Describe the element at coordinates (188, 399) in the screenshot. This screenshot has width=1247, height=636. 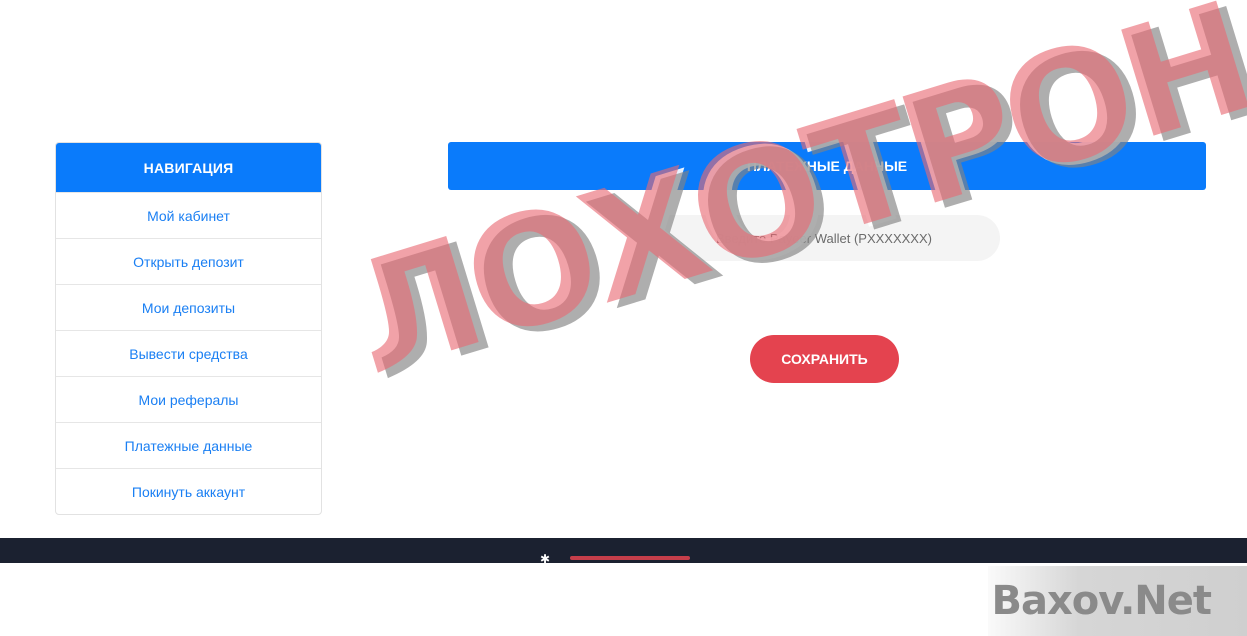
I see `nav-item-referrals: Мои рефералы` at that location.